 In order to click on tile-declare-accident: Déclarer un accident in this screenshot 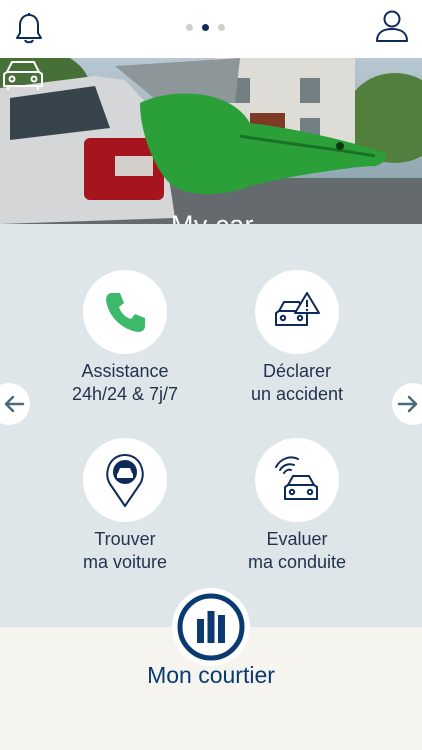, I will do `click(297, 338)`.